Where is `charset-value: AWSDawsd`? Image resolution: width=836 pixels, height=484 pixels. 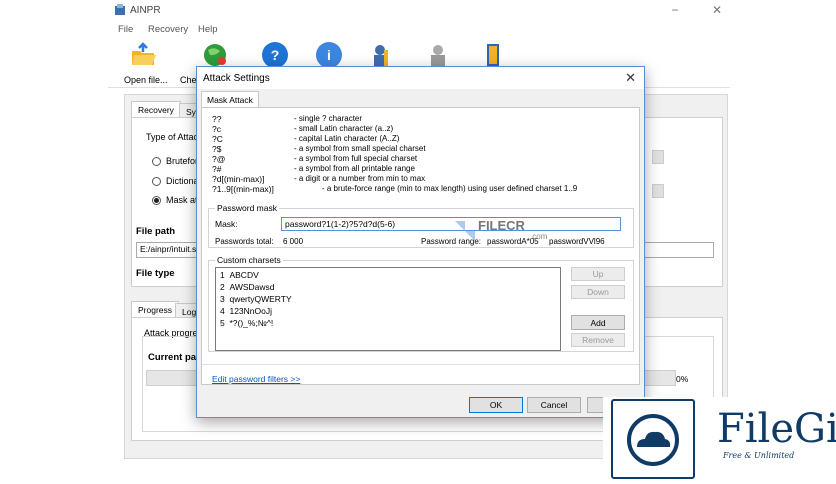 charset-value: AWSDawsd is located at coordinates (252, 287).